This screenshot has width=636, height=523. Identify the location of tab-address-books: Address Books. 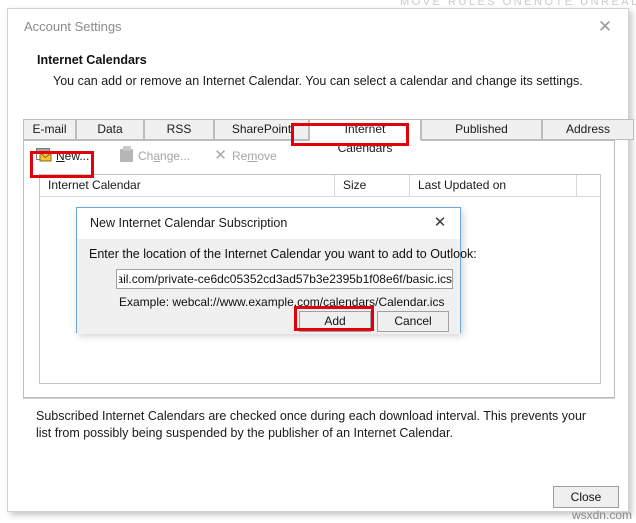
(588, 137).